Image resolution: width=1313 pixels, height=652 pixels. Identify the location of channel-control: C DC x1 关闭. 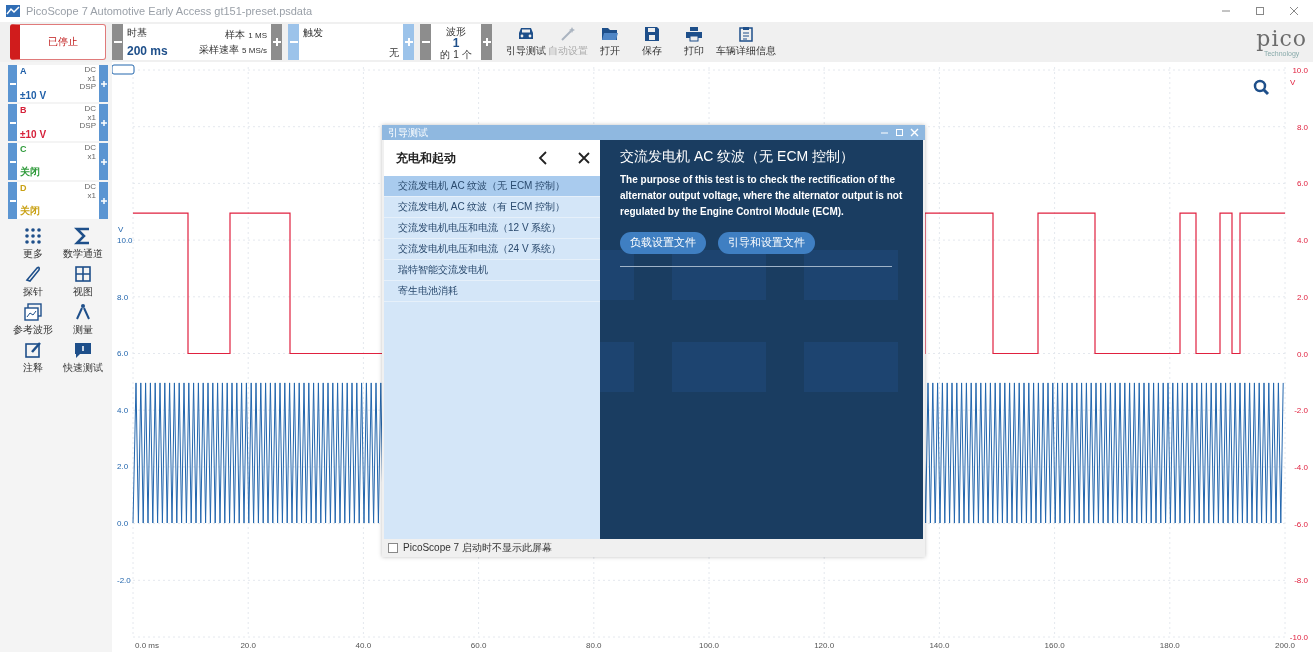
(58, 161).